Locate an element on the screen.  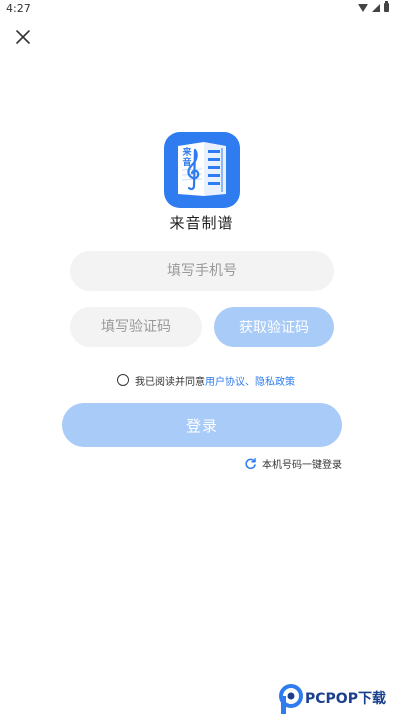
watermark: PCPOP下载 is located at coordinates (341, 700).